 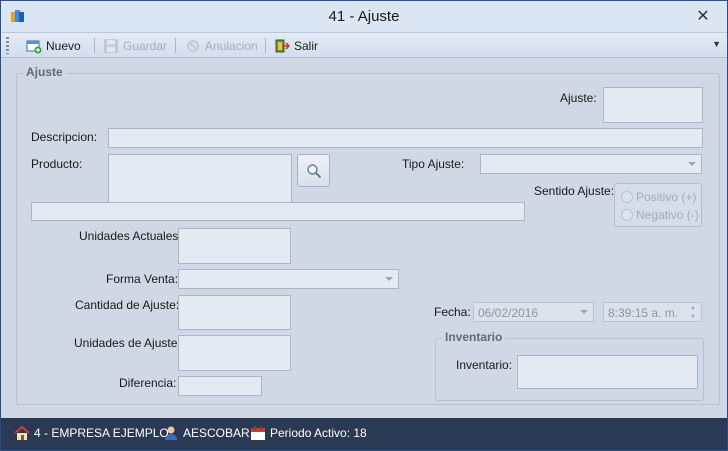 What do you see at coordinates (101, 433) in the screenshot?
I see `empresa-text: 4 - EMPRESA EJEMPLO` at bounding box center [101, 433].